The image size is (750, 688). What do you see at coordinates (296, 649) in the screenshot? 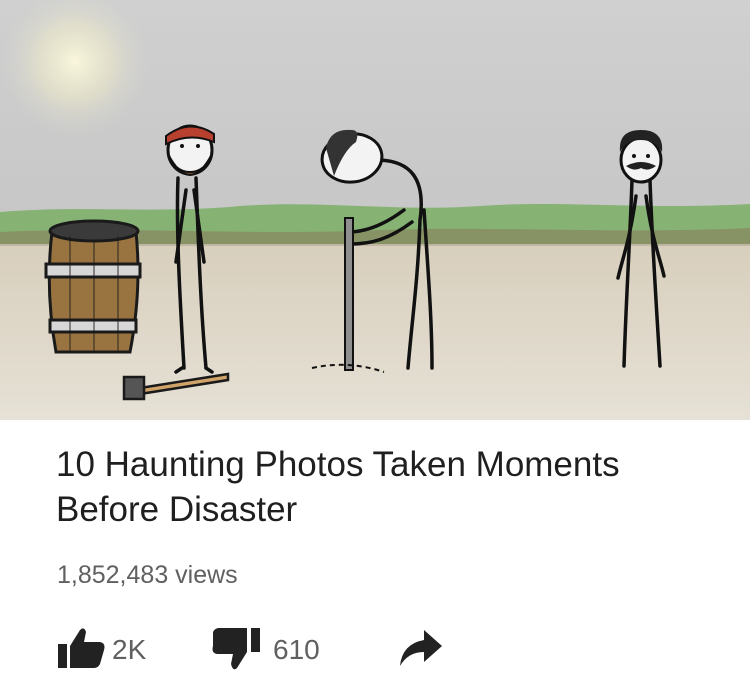
I see `dislike-count: 610` at bounding box center [296, 649].